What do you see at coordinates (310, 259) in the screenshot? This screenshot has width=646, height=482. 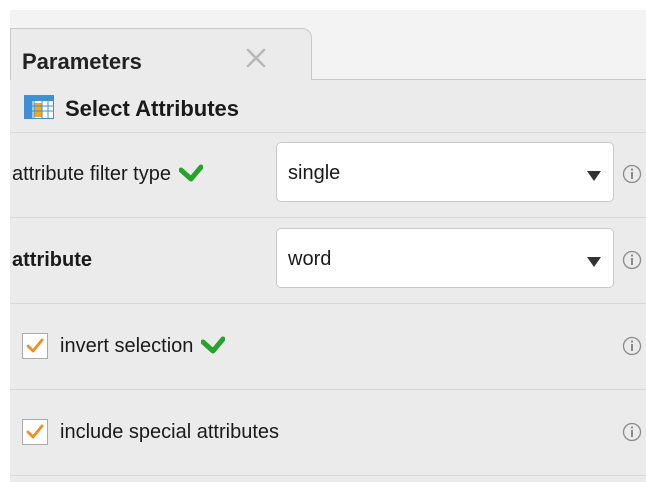 I see `select-value: word` at bounding box center [310, 259].